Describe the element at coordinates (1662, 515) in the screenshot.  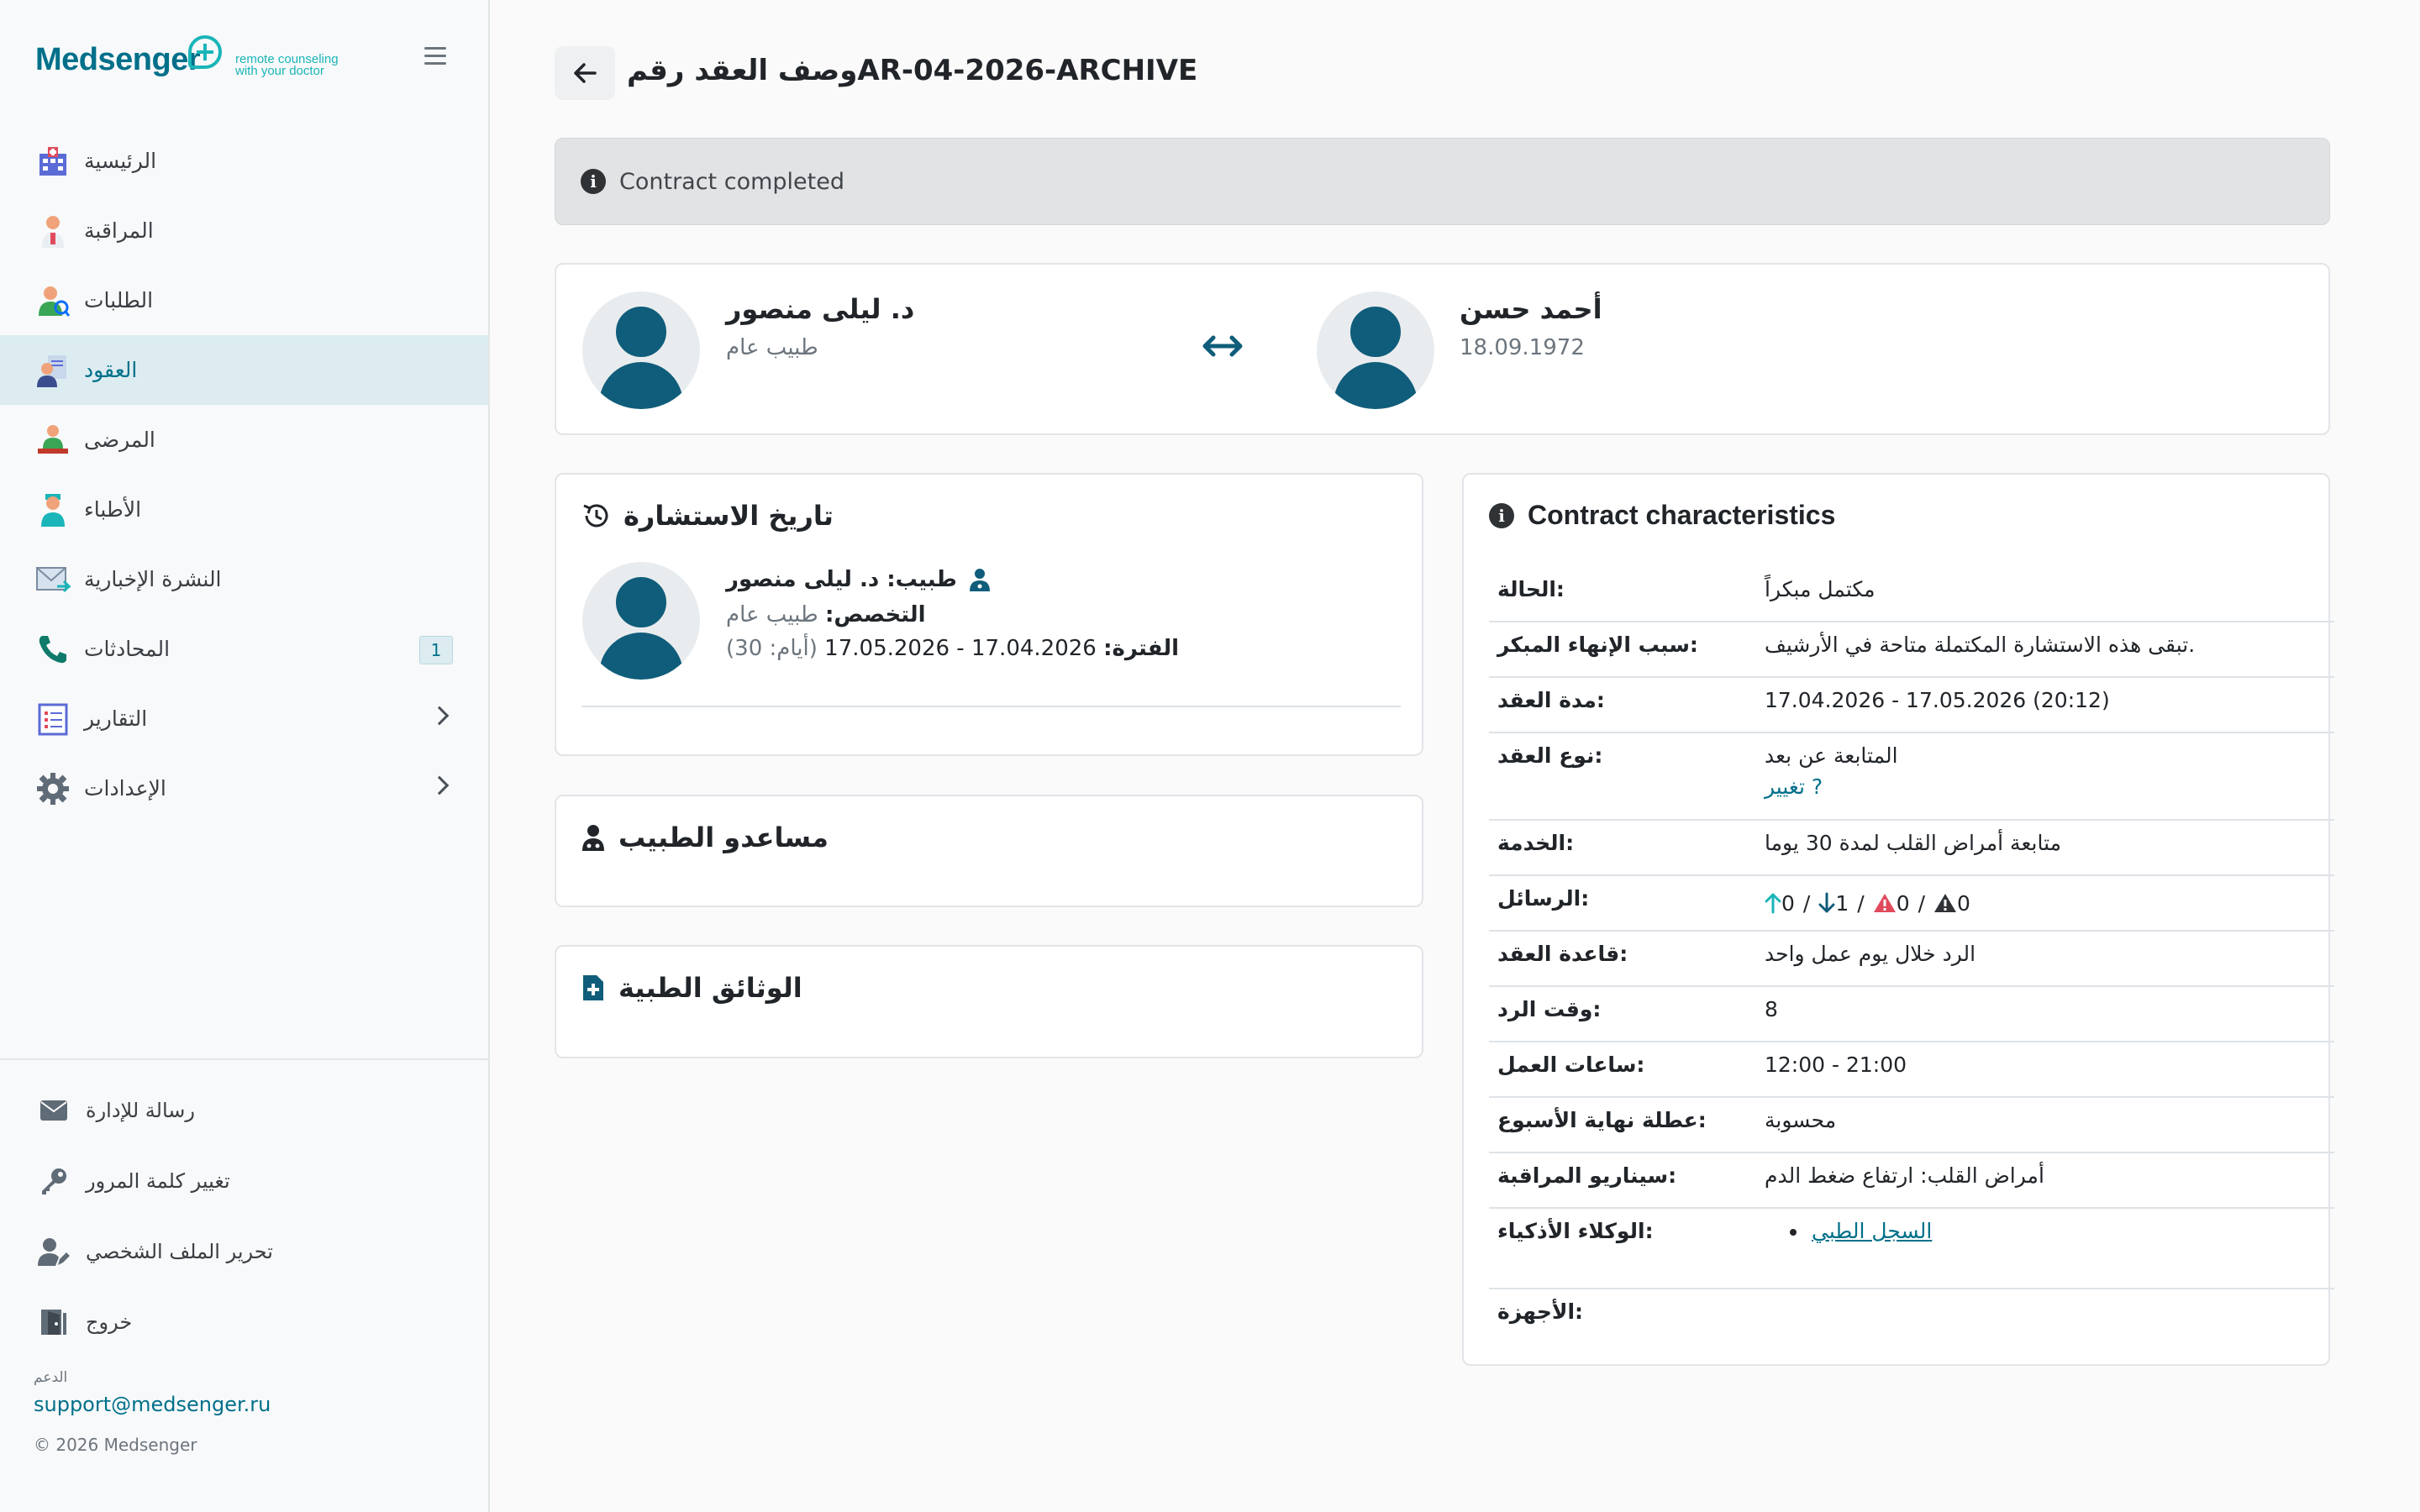
I see `characteristics-title: i Contract characteristics` at that location.